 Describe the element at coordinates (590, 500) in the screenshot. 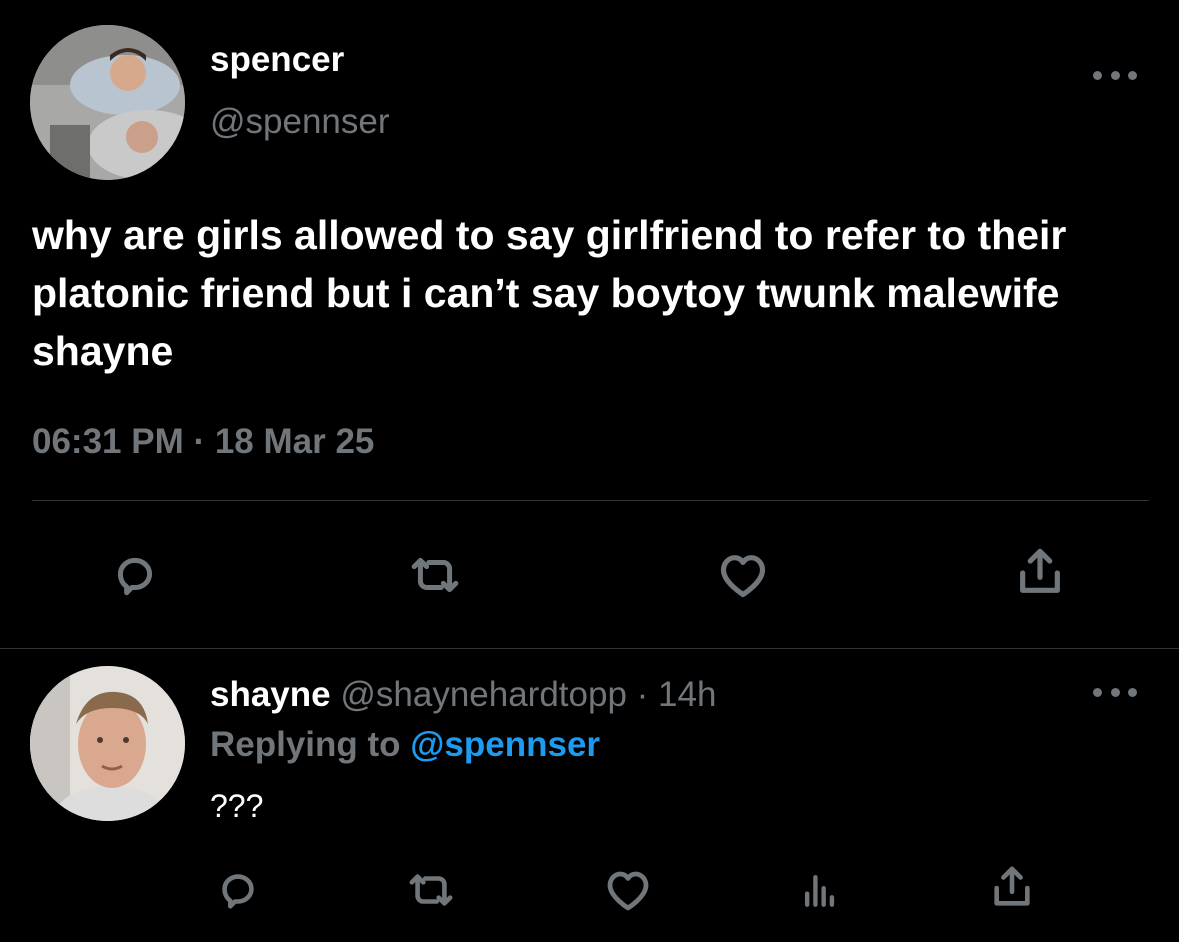

I see `divider` at that location.